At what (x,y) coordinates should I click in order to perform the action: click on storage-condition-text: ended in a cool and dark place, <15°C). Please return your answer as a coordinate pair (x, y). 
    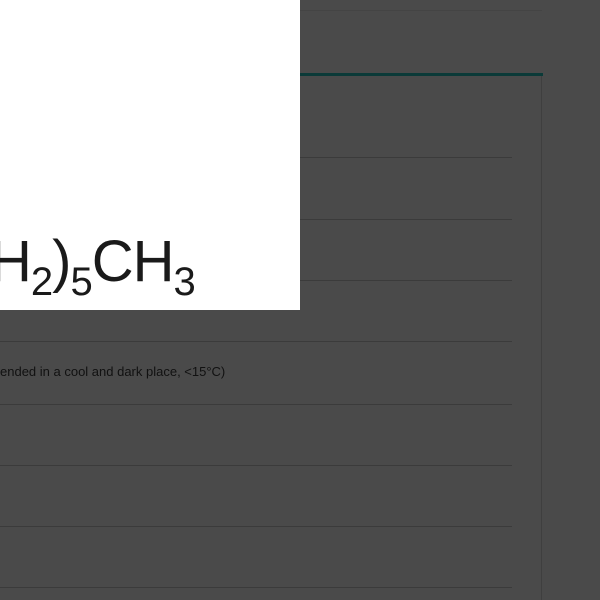
    Looking at the image, I should click on (113, 371).